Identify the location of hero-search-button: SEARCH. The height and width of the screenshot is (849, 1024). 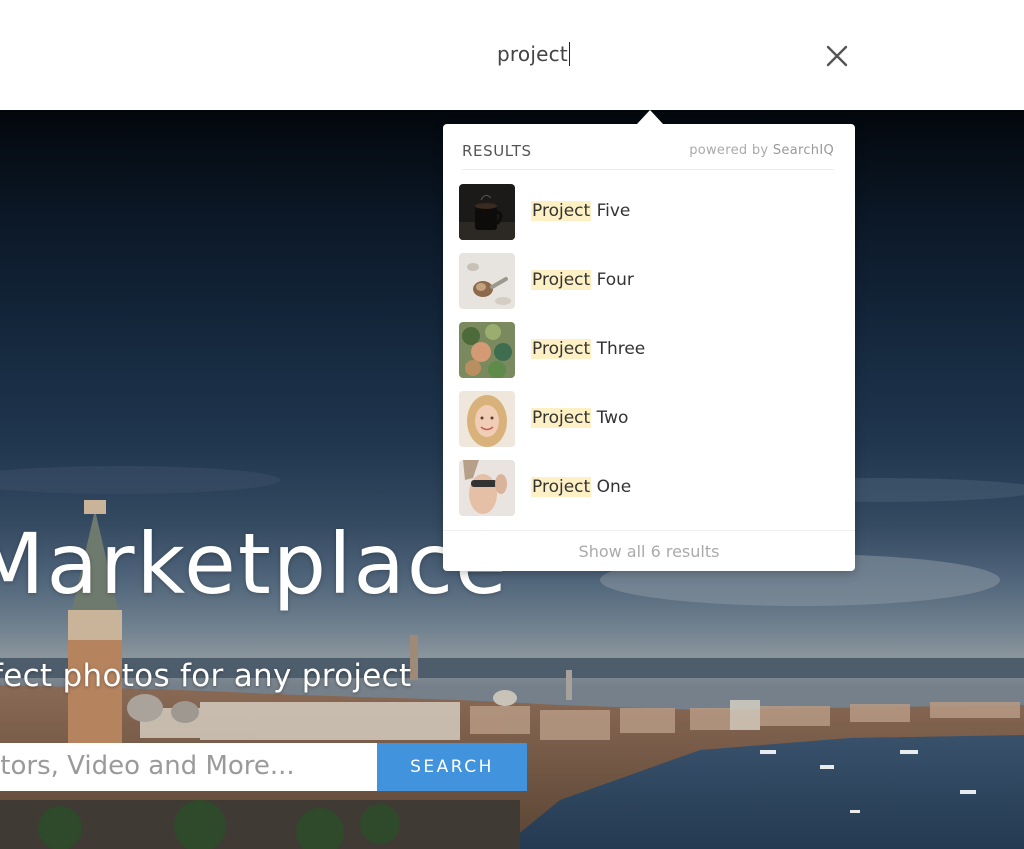
(452, 767).